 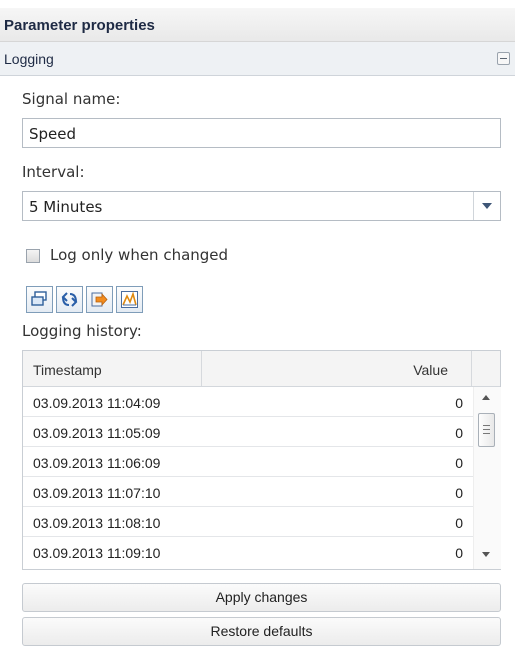 I want to click on vertical-scrollbar, so click(x=487, y=478).